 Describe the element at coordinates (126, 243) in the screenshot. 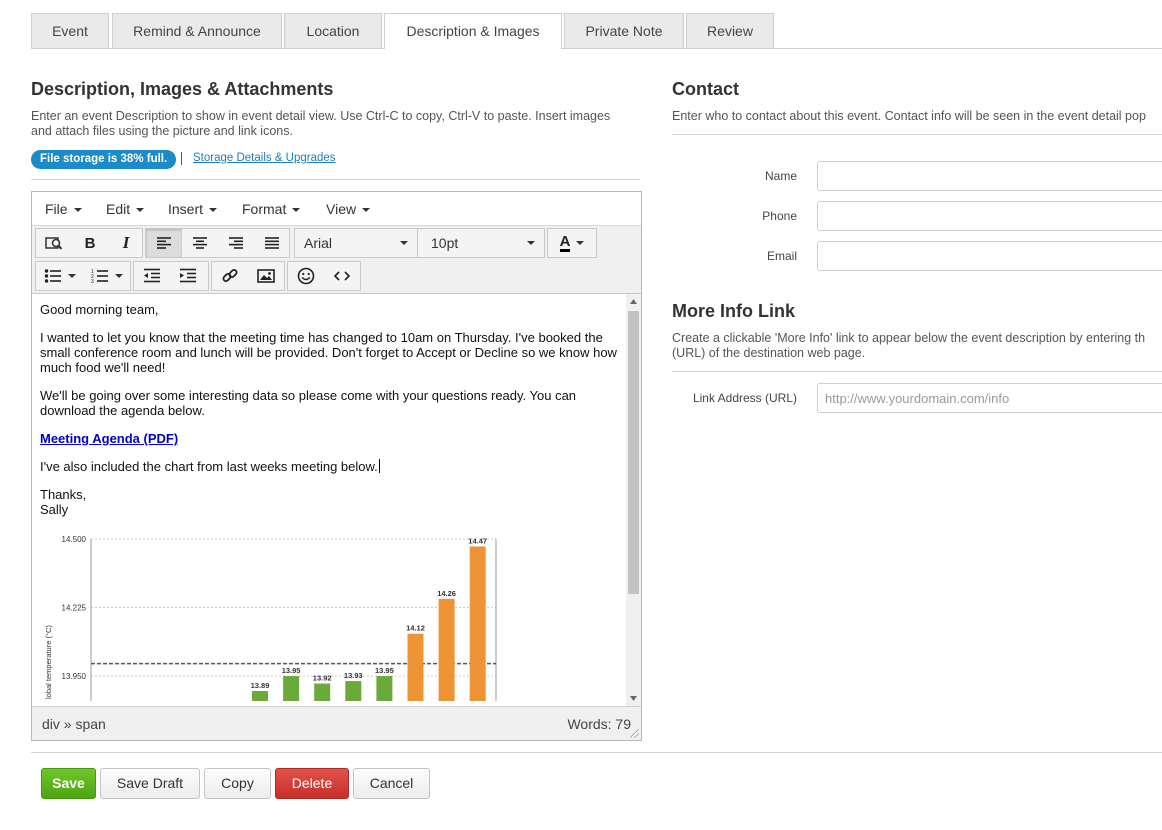

I see `italic-button: I` at that location.